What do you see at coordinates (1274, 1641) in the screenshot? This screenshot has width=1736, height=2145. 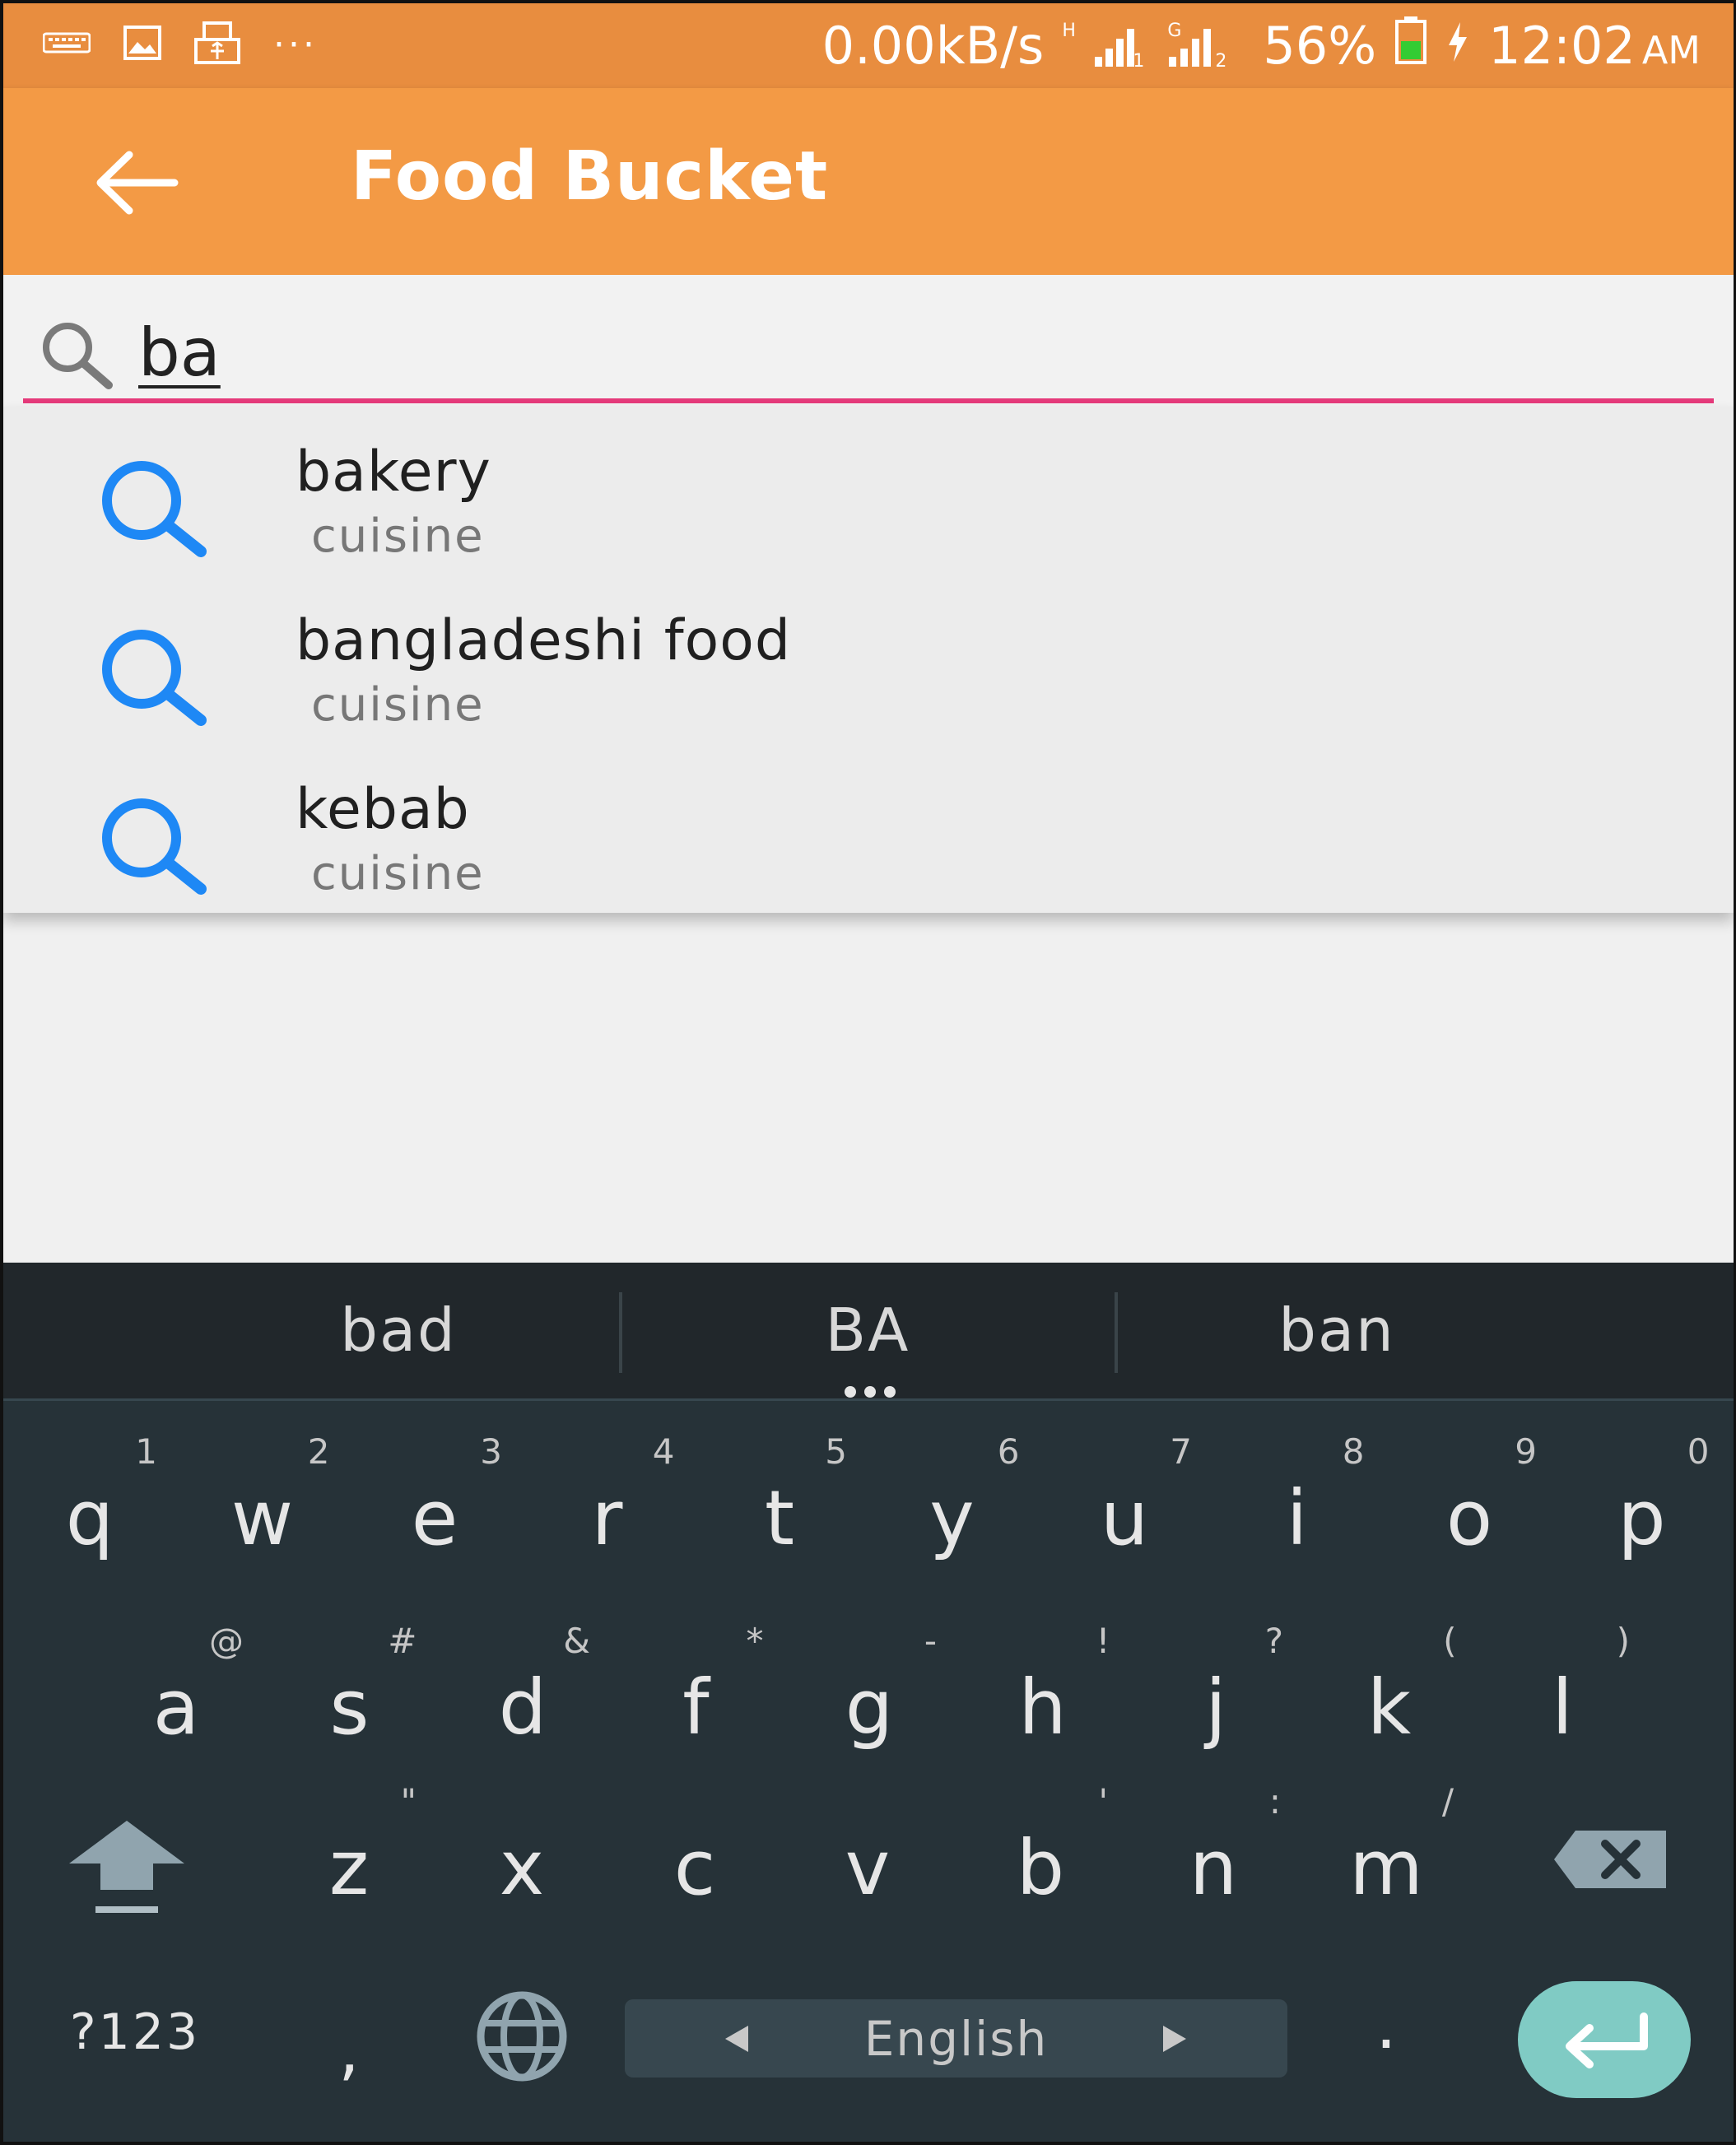 I see `key-hint: ?` at bounding box center [1274, 1641].